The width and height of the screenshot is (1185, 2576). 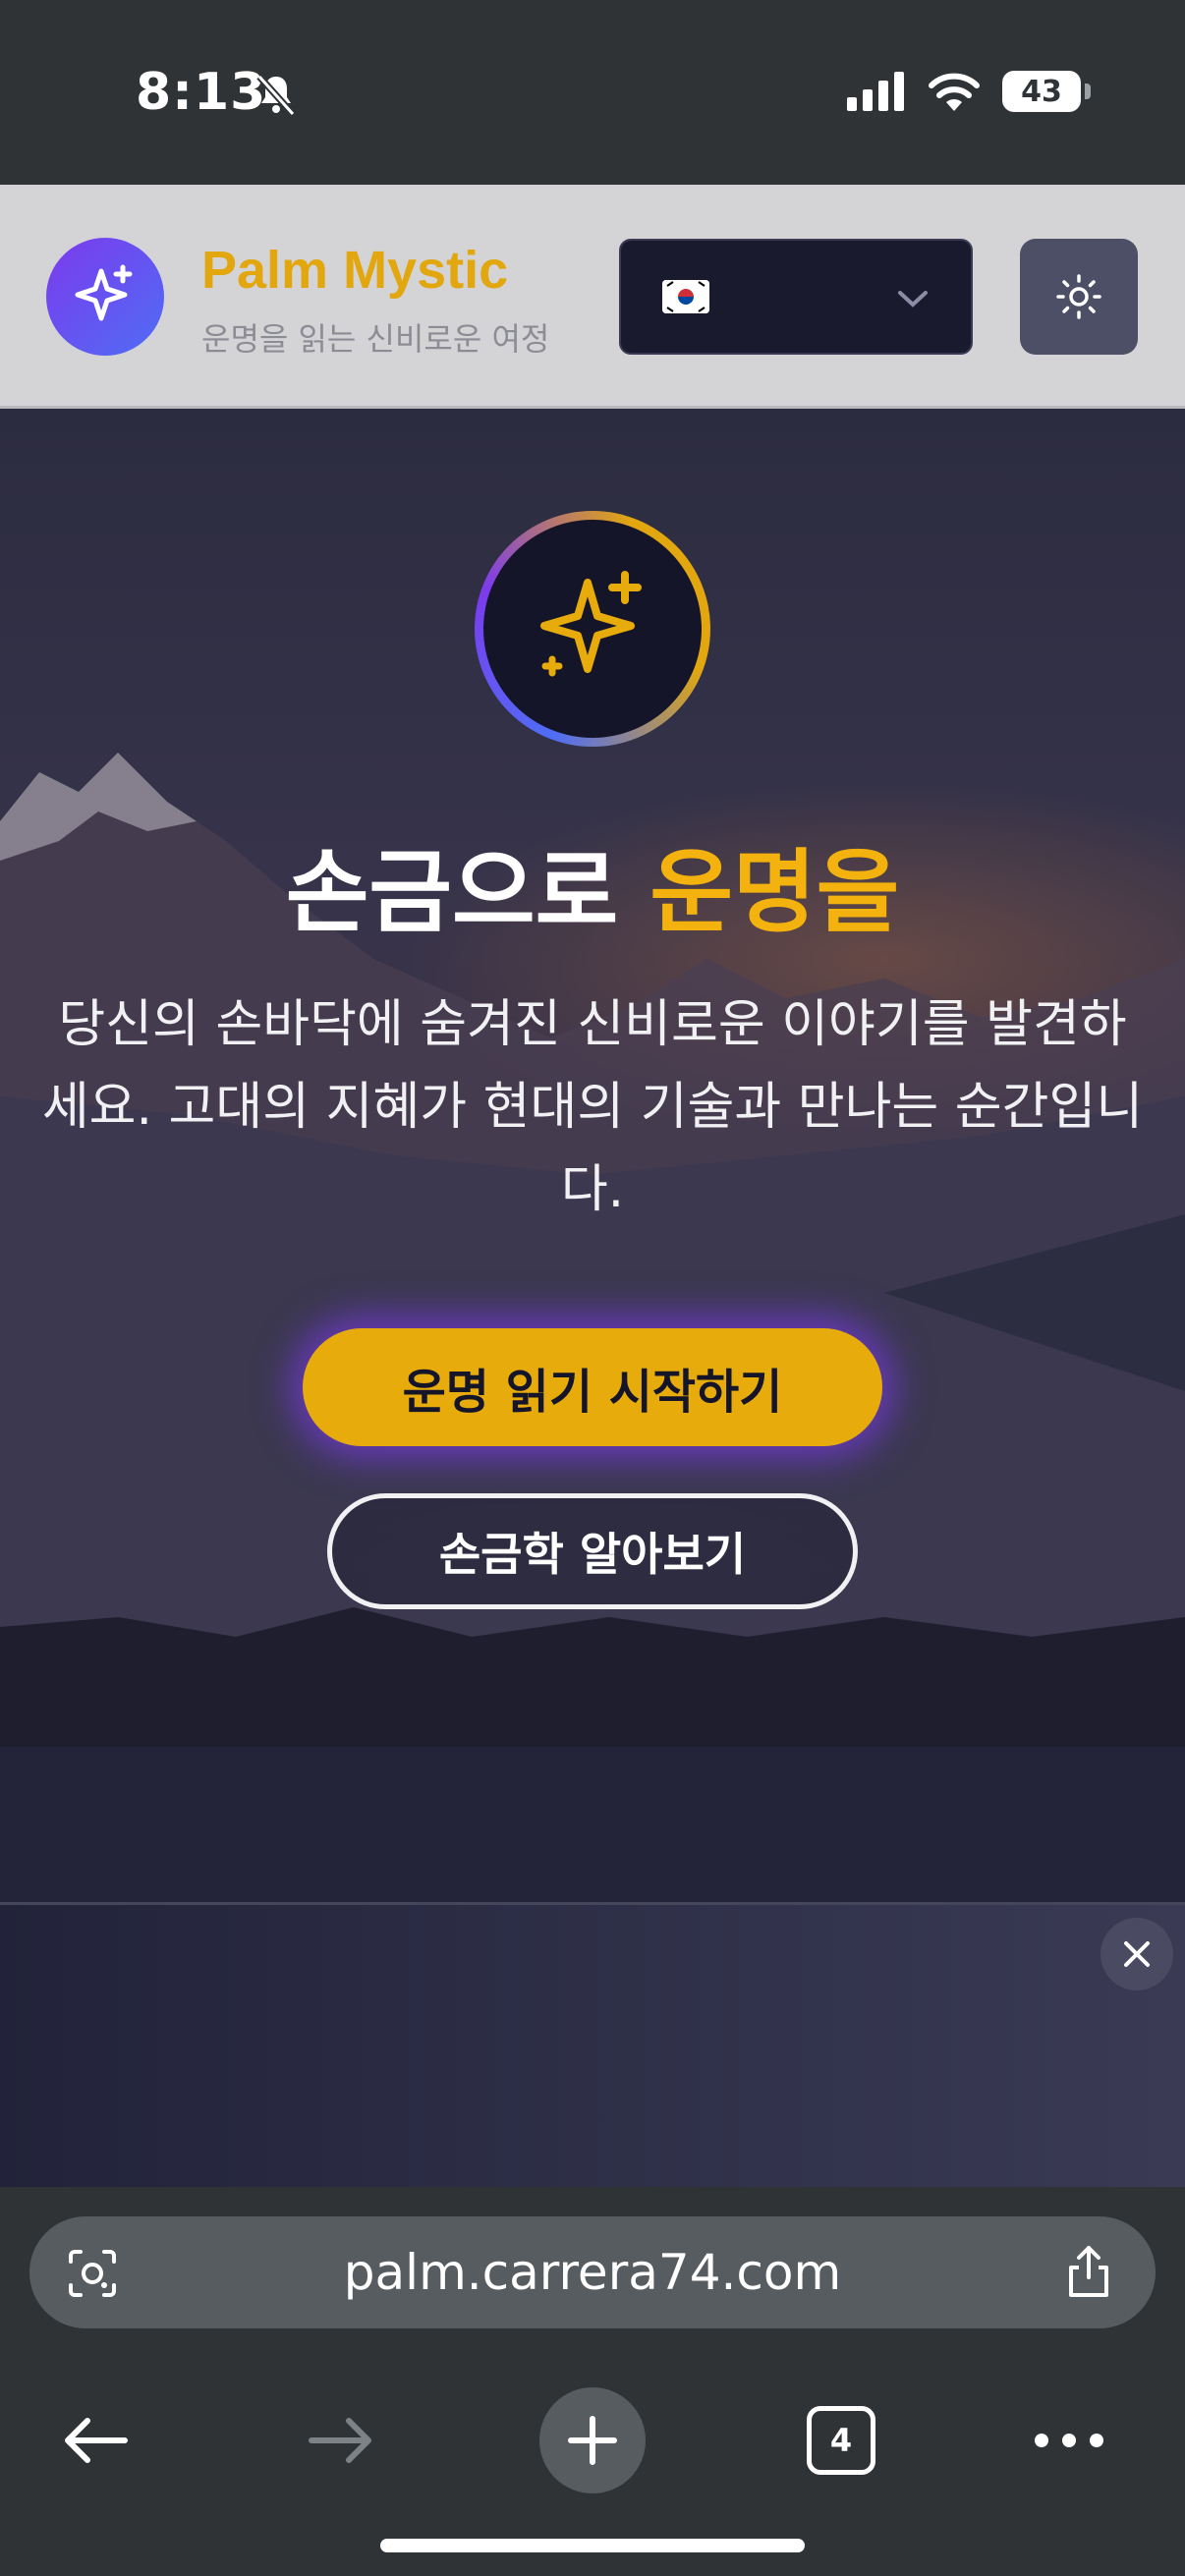 I want to click on more-menu-button, so click(x=1069, y=2440).